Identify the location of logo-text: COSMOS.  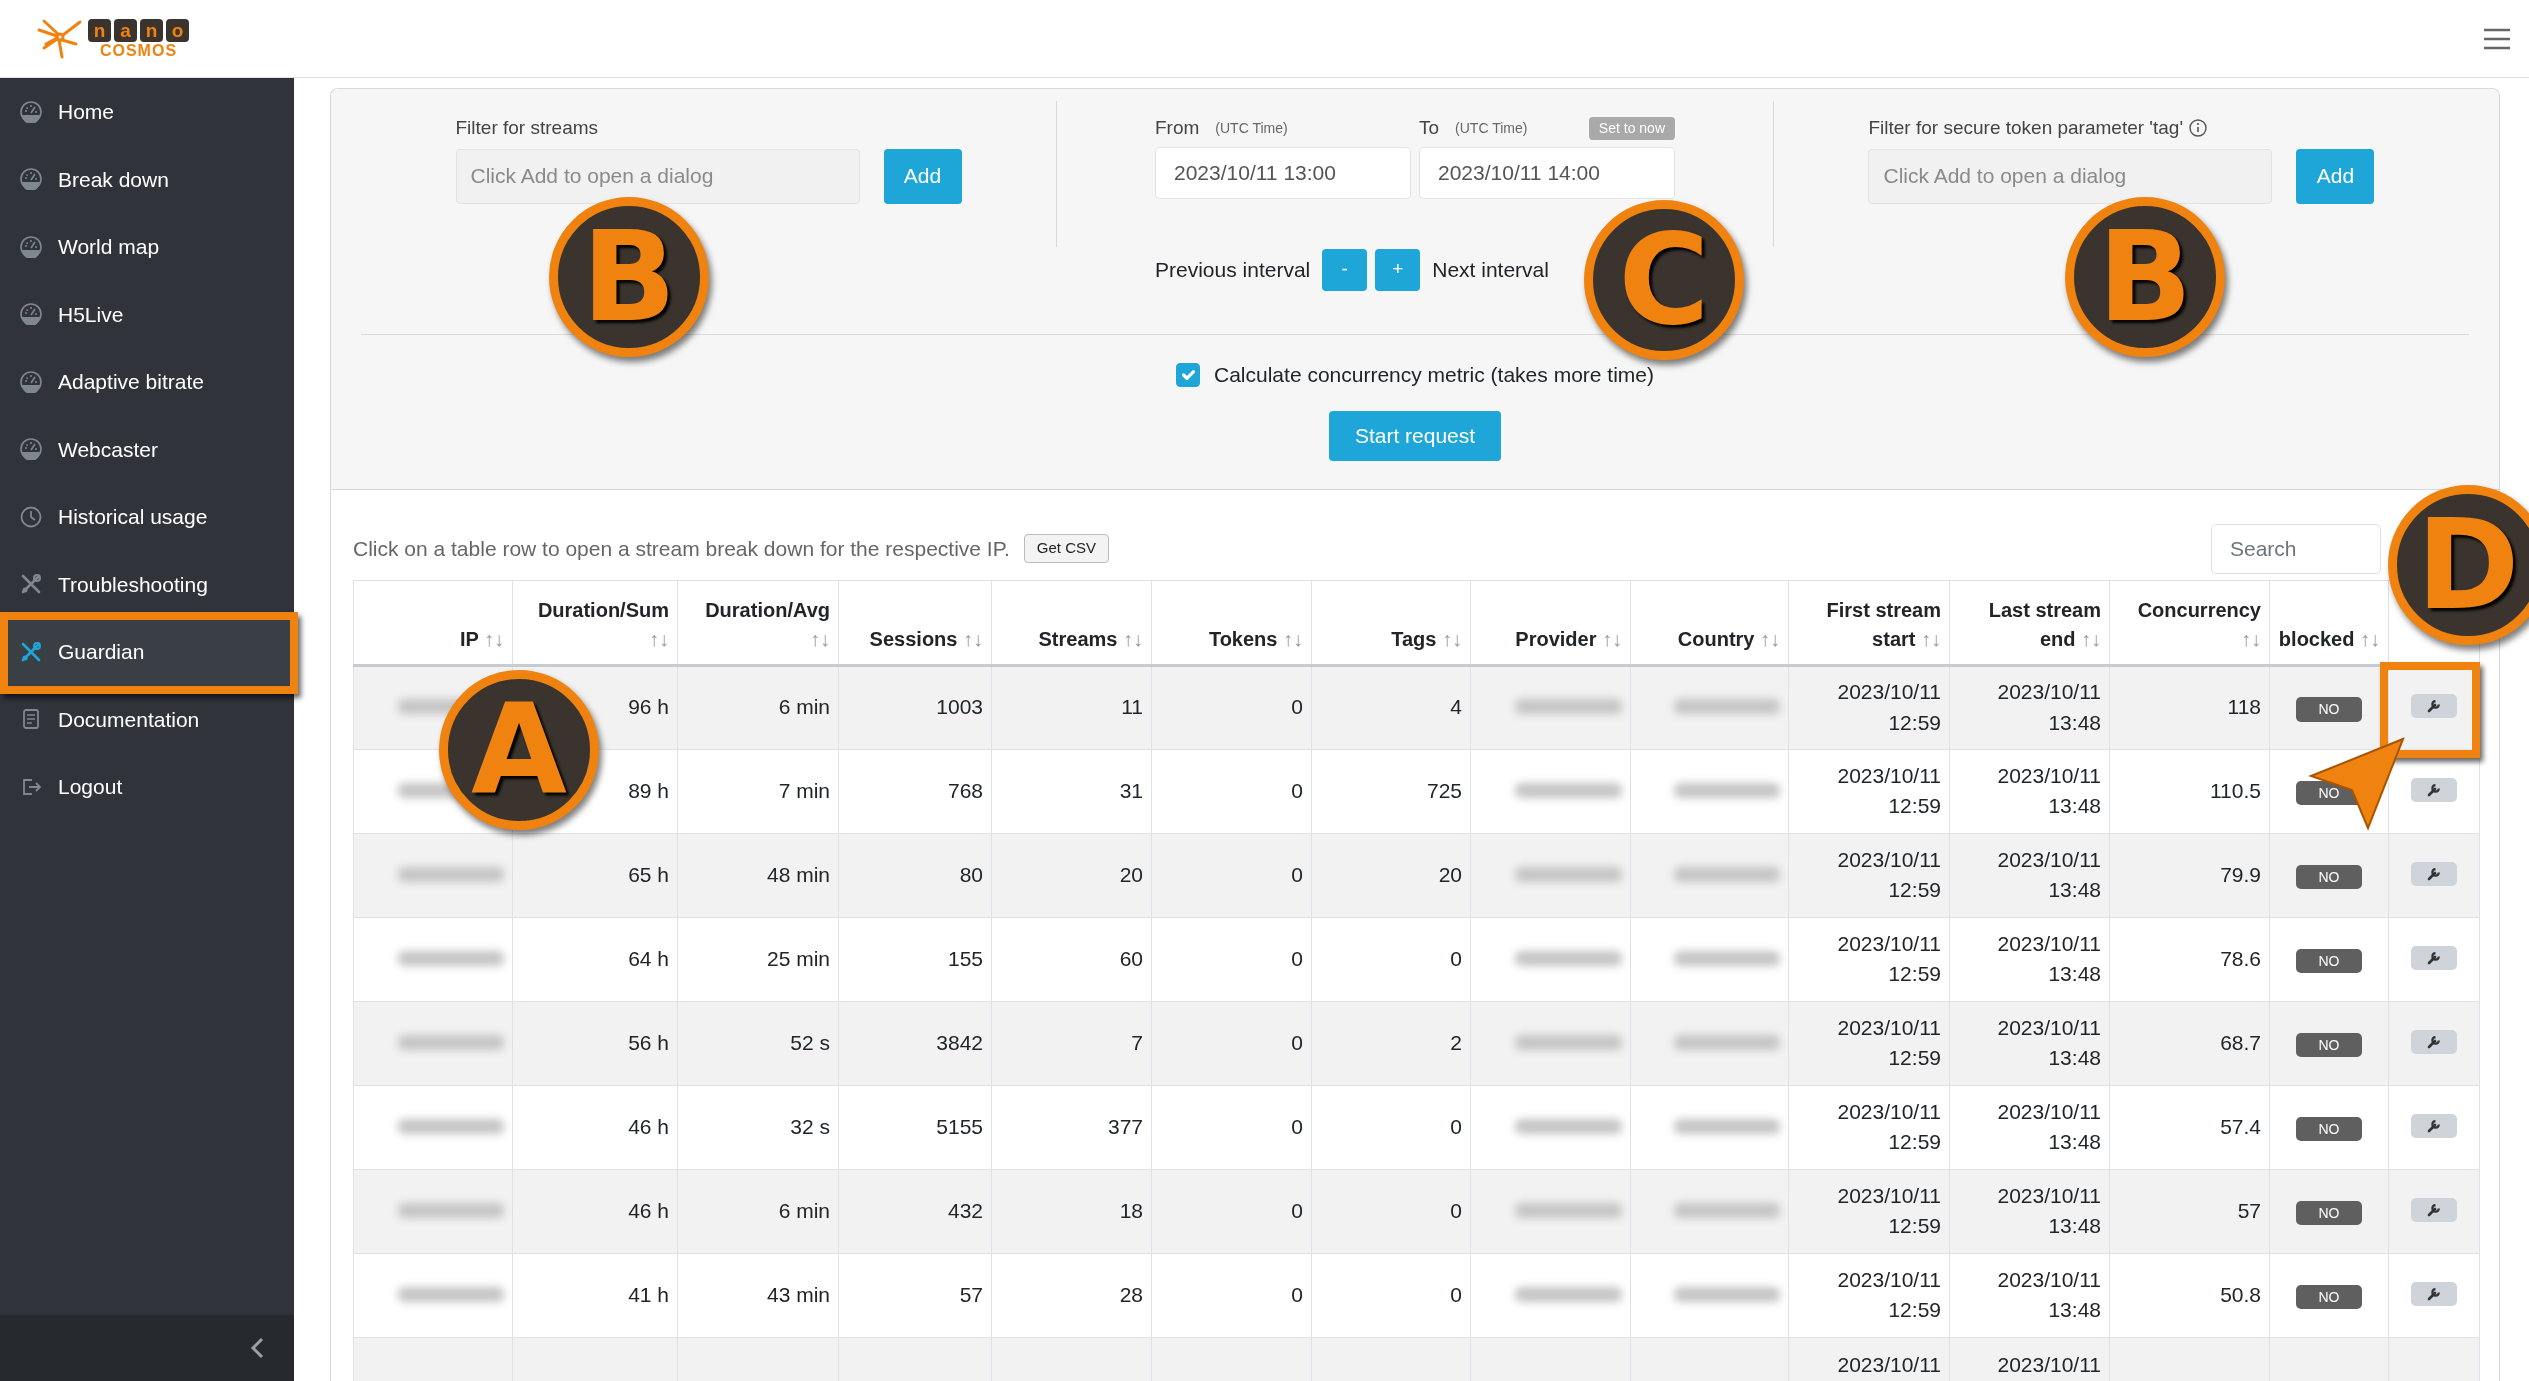
(138, 50).